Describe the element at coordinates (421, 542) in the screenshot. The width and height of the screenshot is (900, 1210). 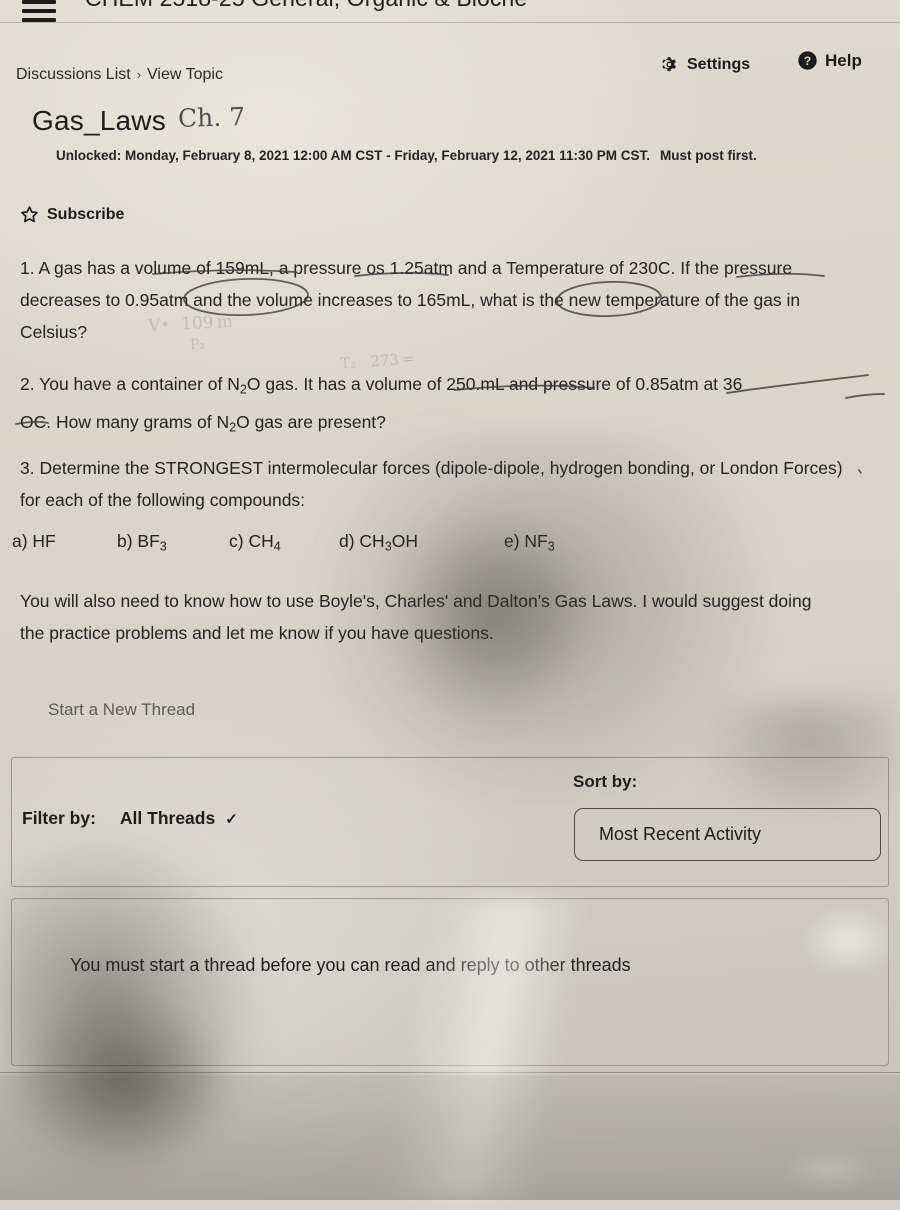
I see `compound-item-d: d) CH3OH` at that location.